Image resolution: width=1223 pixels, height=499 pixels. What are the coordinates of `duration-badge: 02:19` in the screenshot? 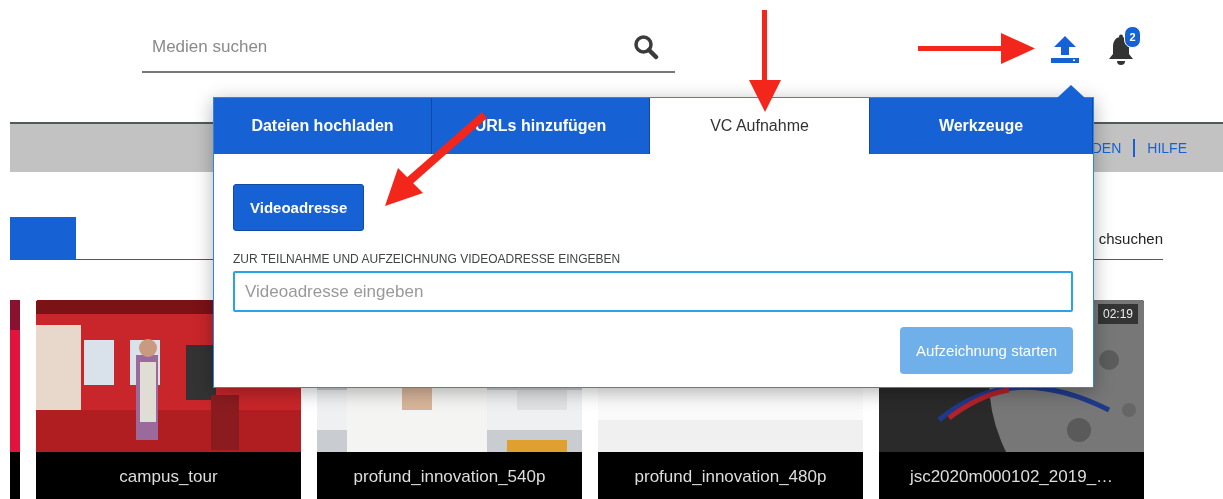 It's located at (1117, 314).